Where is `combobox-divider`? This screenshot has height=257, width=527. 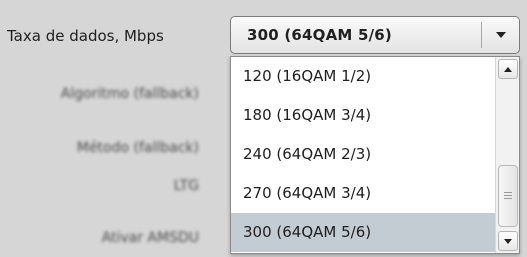
combobox-divider is located at coordinates (481, 35).